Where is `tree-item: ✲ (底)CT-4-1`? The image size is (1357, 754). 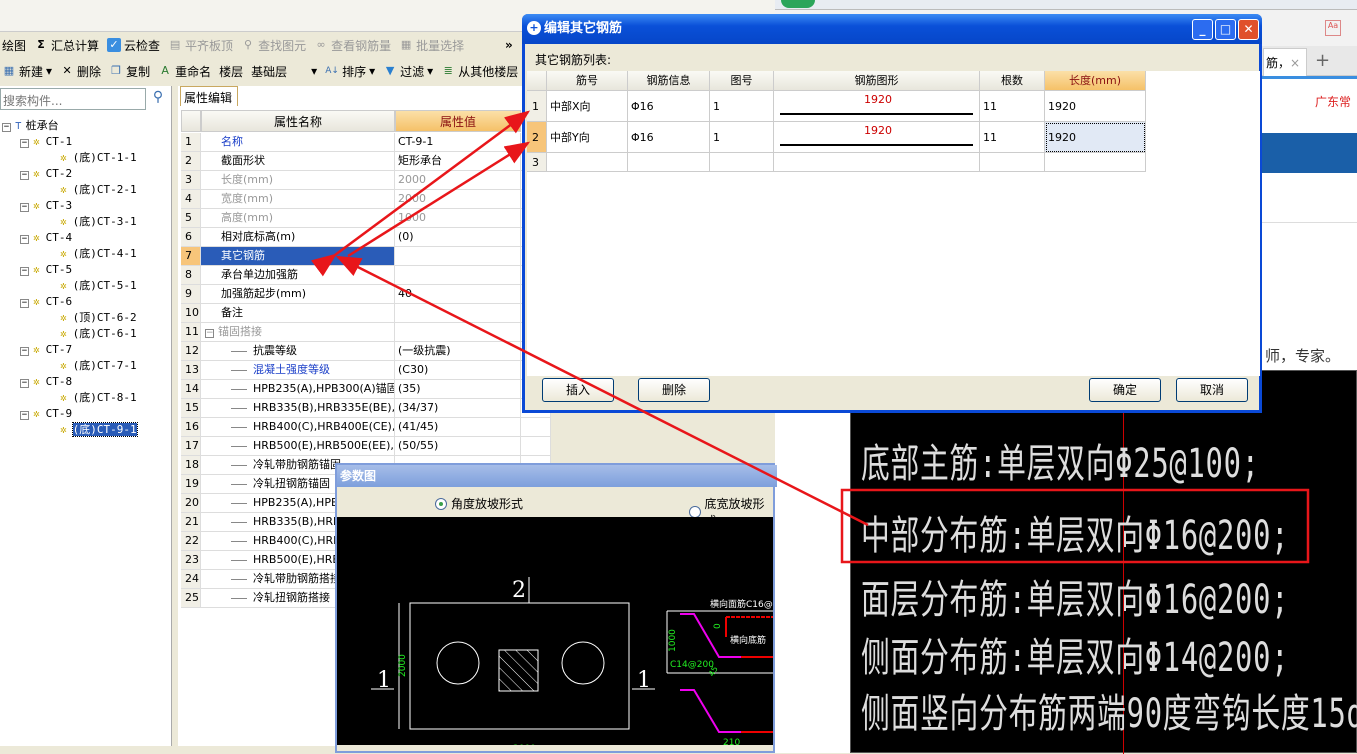
tree-item: ✲ (底)CT-4-1 is located at coordinates (98, 254).